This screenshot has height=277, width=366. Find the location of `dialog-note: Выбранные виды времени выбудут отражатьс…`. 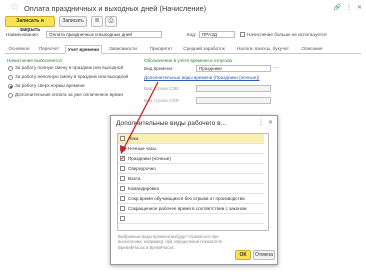

dialog-note: Выбранные виды времени выбудут отражатьс… is located at coordinates (170, 242).